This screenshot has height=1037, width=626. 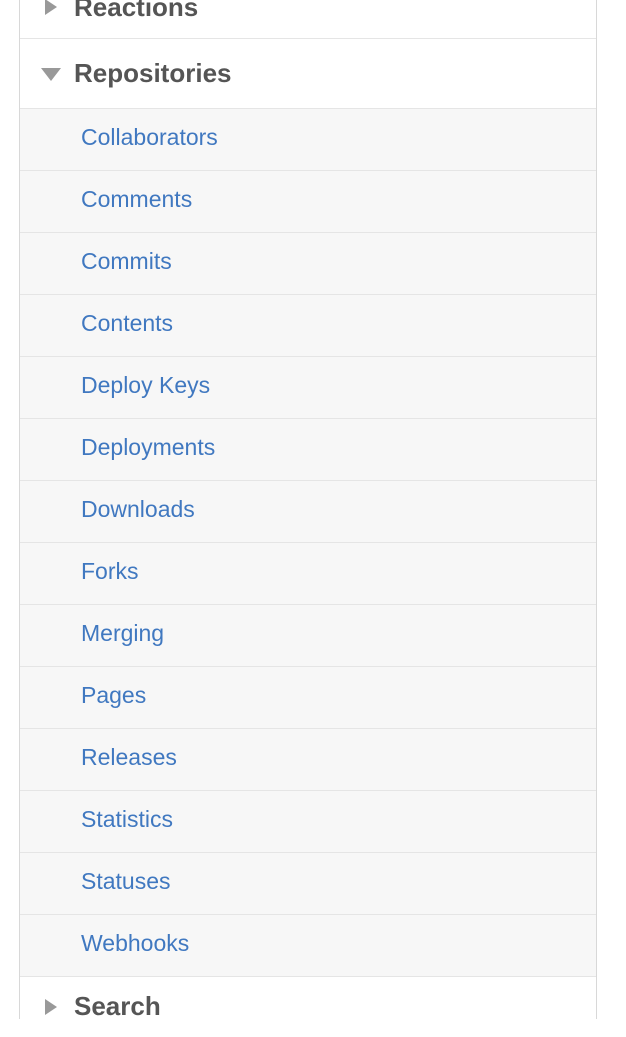 What do you see at coordinates (126, 261) in the screenshot?
I see `sub-item-link: Commits` at bounding box center [126, 261].